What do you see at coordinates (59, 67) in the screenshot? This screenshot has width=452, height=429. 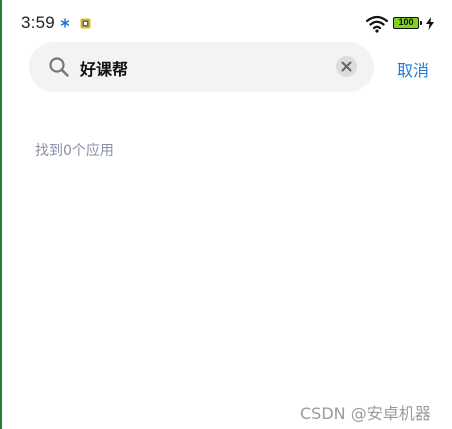 I see `search-icon` at bounding box center [59, 67].